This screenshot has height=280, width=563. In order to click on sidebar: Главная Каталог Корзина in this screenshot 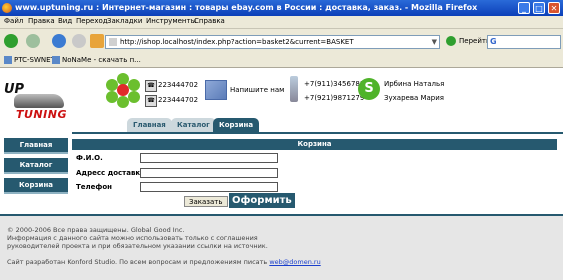, I will do `click(36, 168)`.